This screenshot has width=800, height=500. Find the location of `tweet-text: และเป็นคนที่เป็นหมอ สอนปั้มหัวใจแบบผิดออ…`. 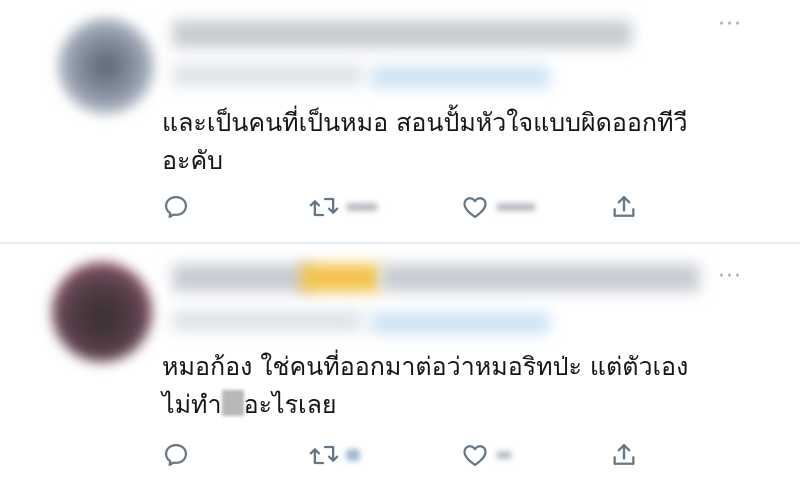

tweet-text: และเป็นคนที่เป็นหมอ สอนปั้มหัวใจแบบผิดออ… is located at coordinates (462, 142).